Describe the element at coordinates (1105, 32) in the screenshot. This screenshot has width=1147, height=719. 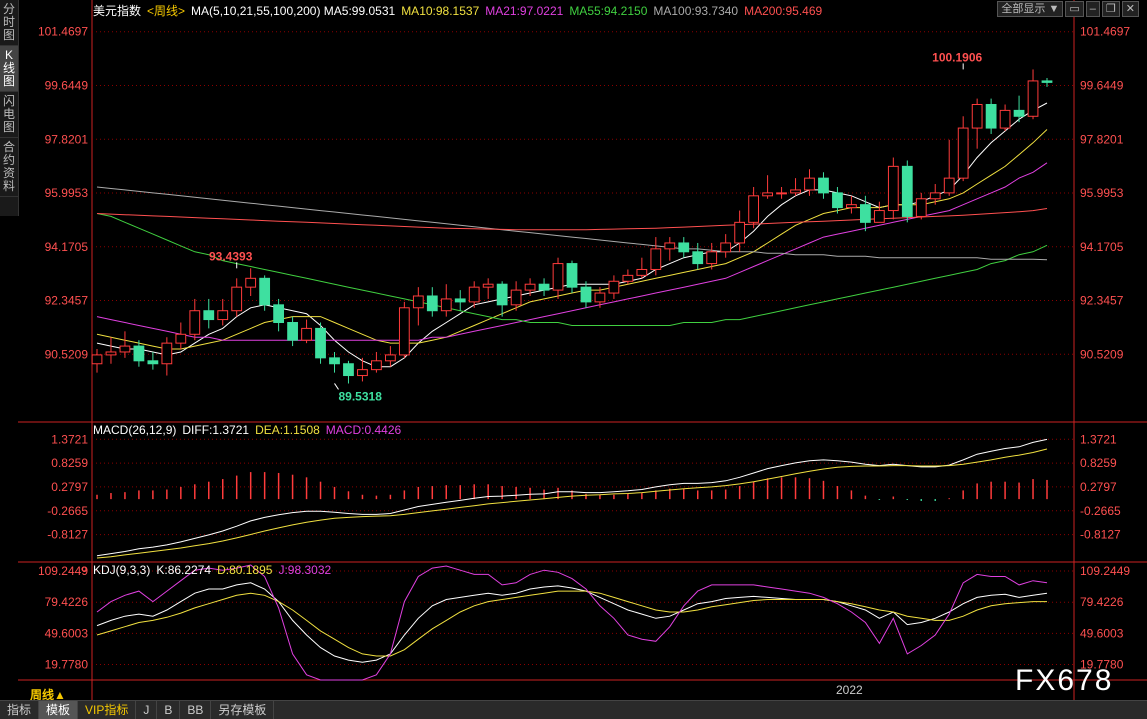
I see `y-tick-label-right: 101.4697` at that location.